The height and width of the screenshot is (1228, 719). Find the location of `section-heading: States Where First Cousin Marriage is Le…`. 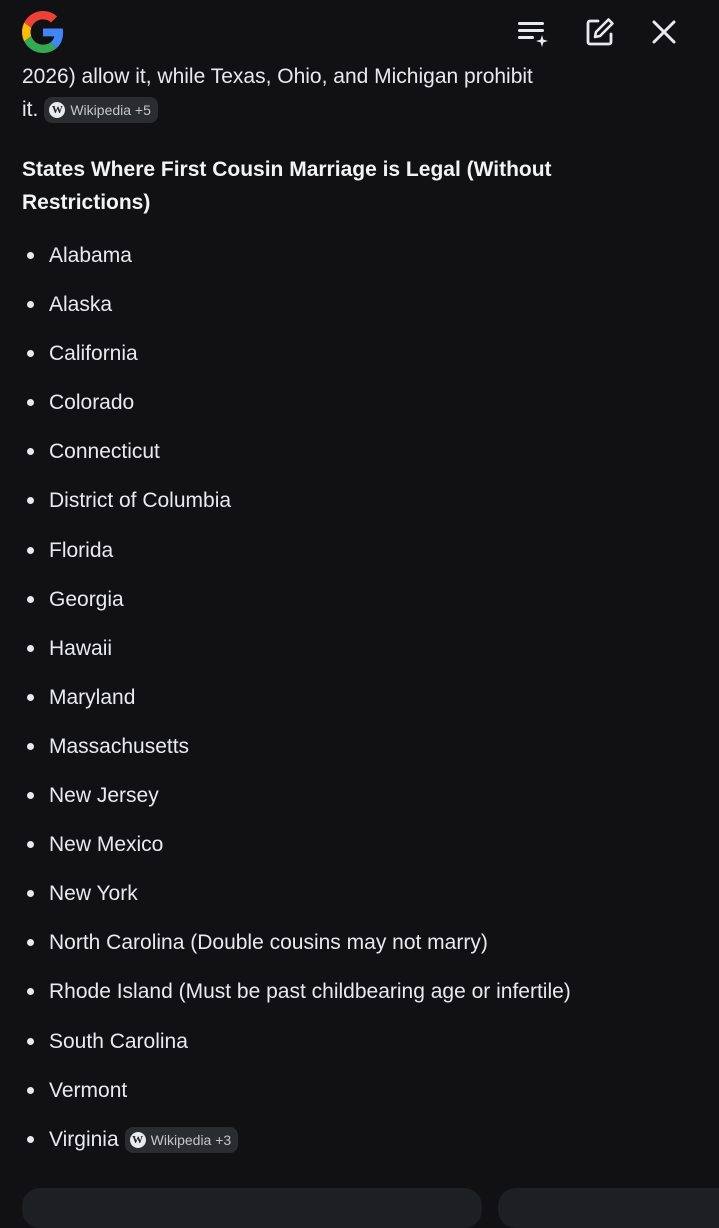

section-heading: States Where First Cousin Marriage is Le… is located at coordinates (287, 186).